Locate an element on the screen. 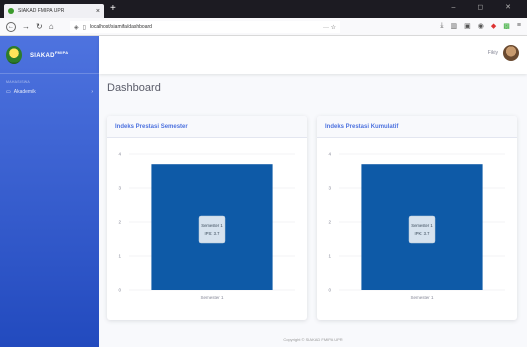 This screenshot has height=347, width=527. tab-close-icon: × is located at coordinates (100, 11).